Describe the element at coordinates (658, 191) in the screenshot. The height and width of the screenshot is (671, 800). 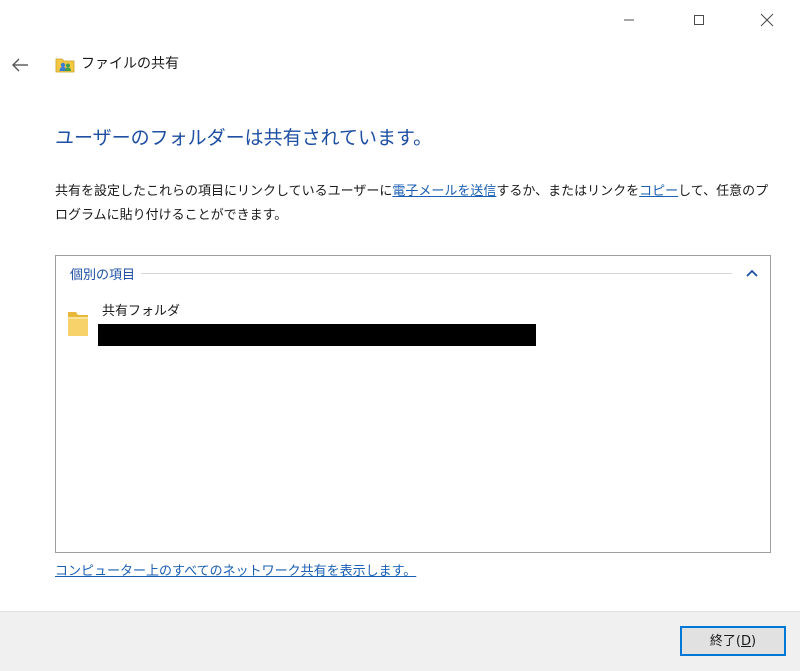
I see `copy-link: コピー` at that location.